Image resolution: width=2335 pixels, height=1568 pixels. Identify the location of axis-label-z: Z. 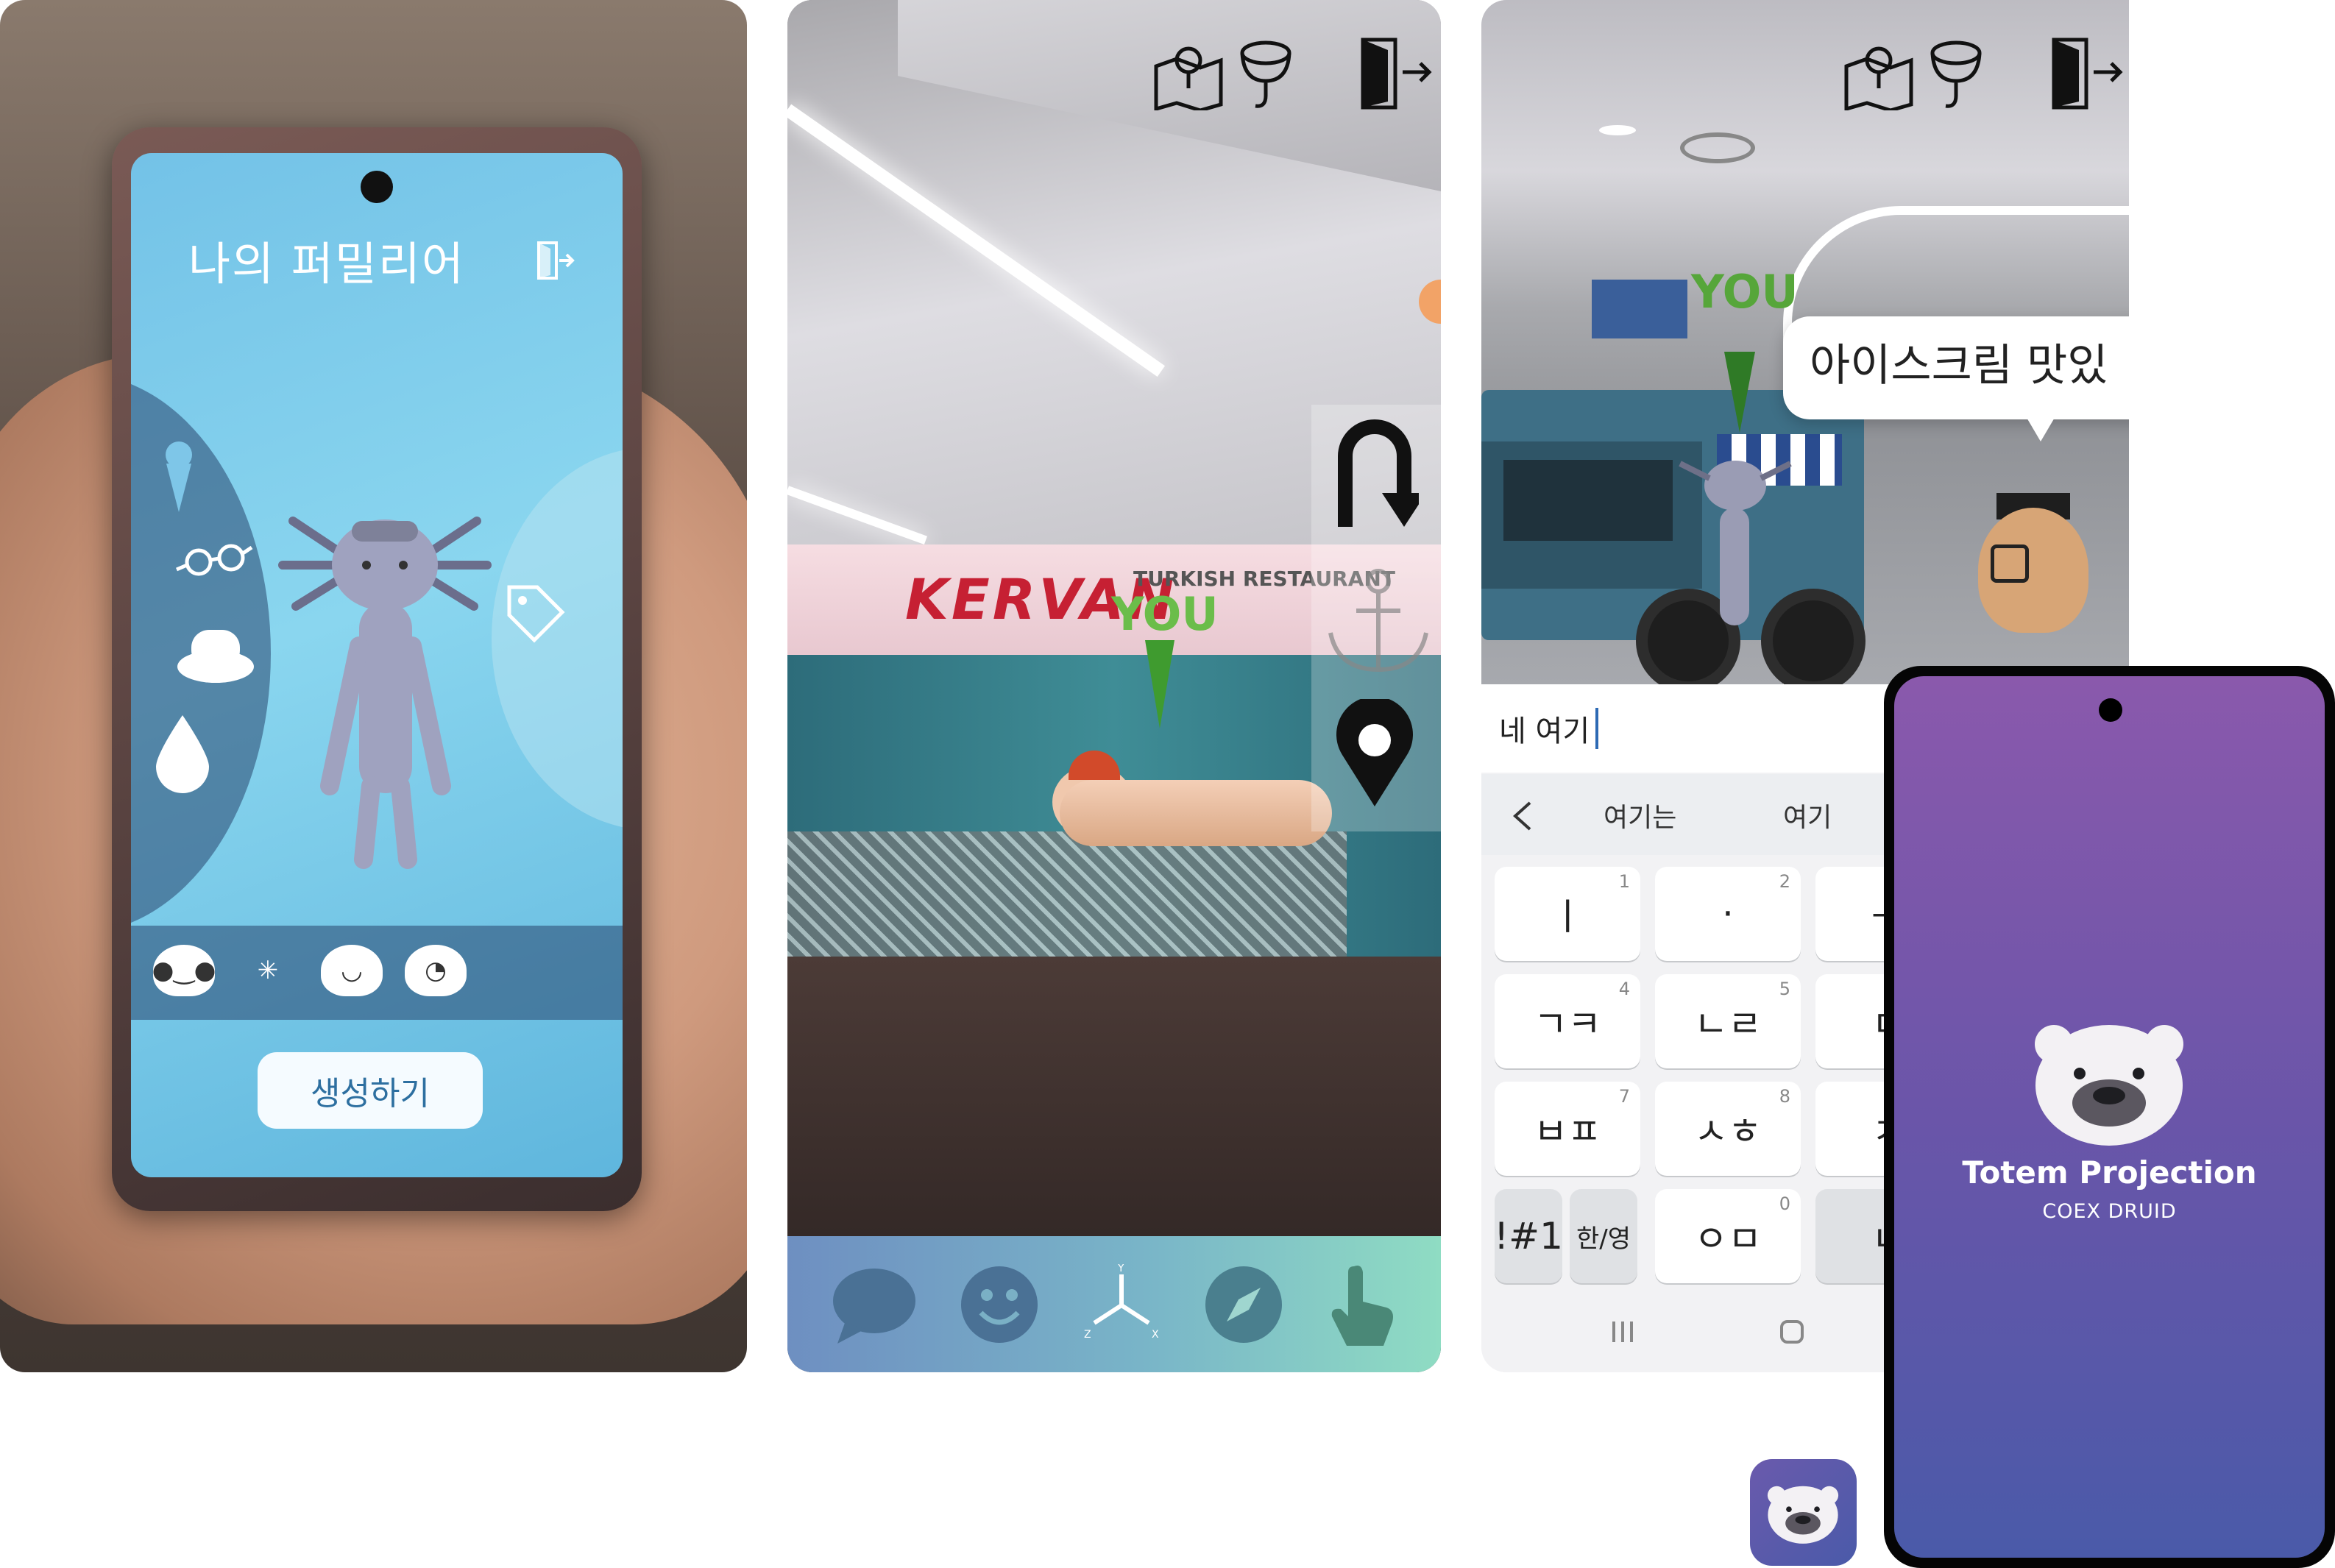
(1087, 1335).